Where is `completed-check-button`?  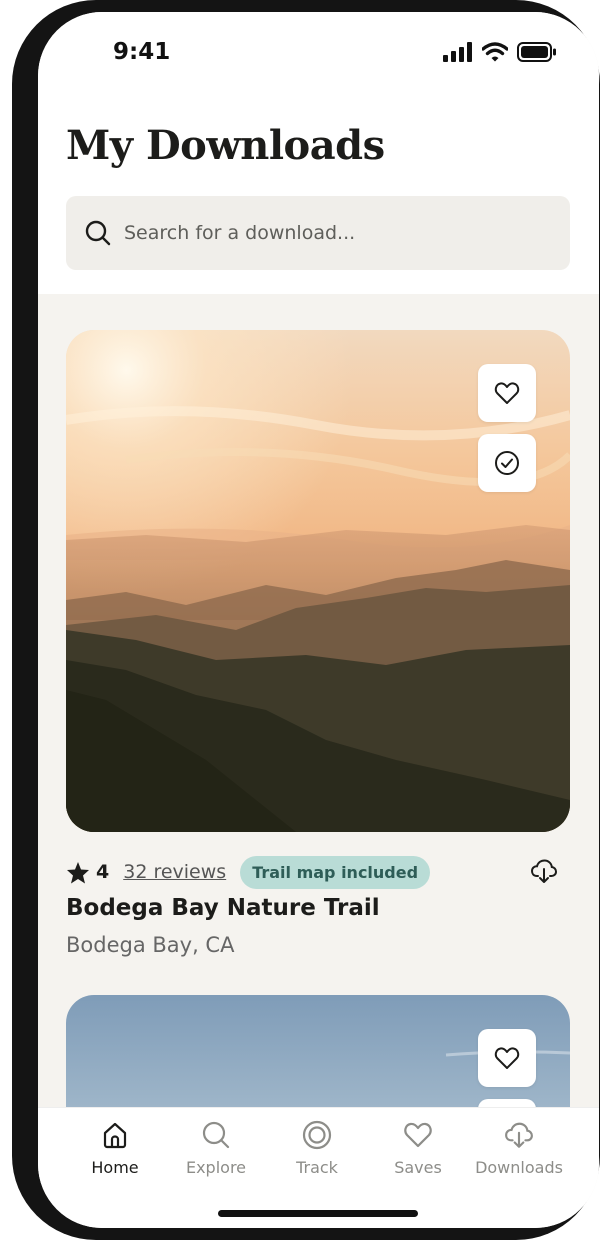
completed-check-button is located at coordinates (507, 463).